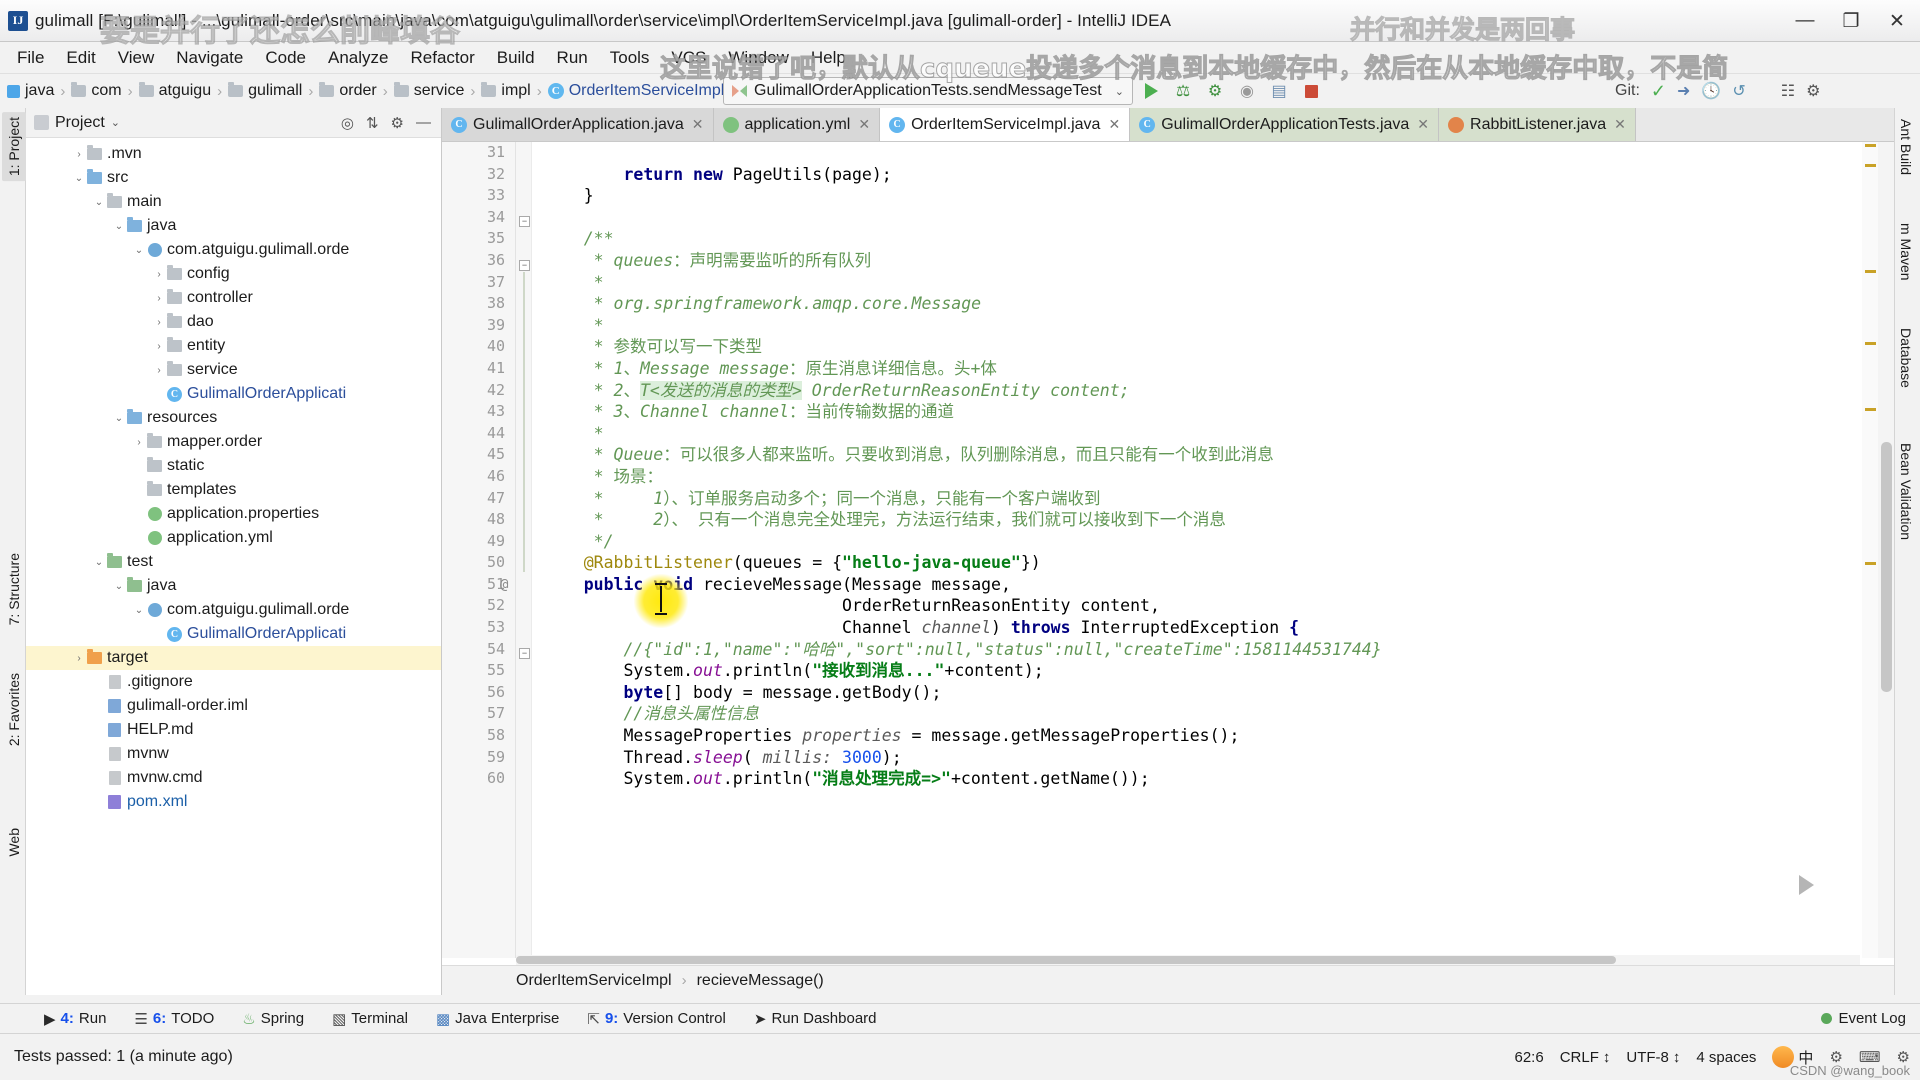 The image size is (1920, 1080). I want to click on tool-window-run: ▶ 4: Run, so click(75, 1019).